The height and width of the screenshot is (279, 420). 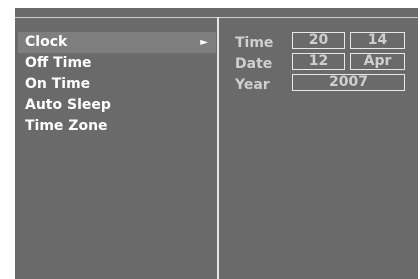 What do you see at coordinates (318, 40) in the screenshot?
I see `hour-field: 20` at bounding box center [318, 40].